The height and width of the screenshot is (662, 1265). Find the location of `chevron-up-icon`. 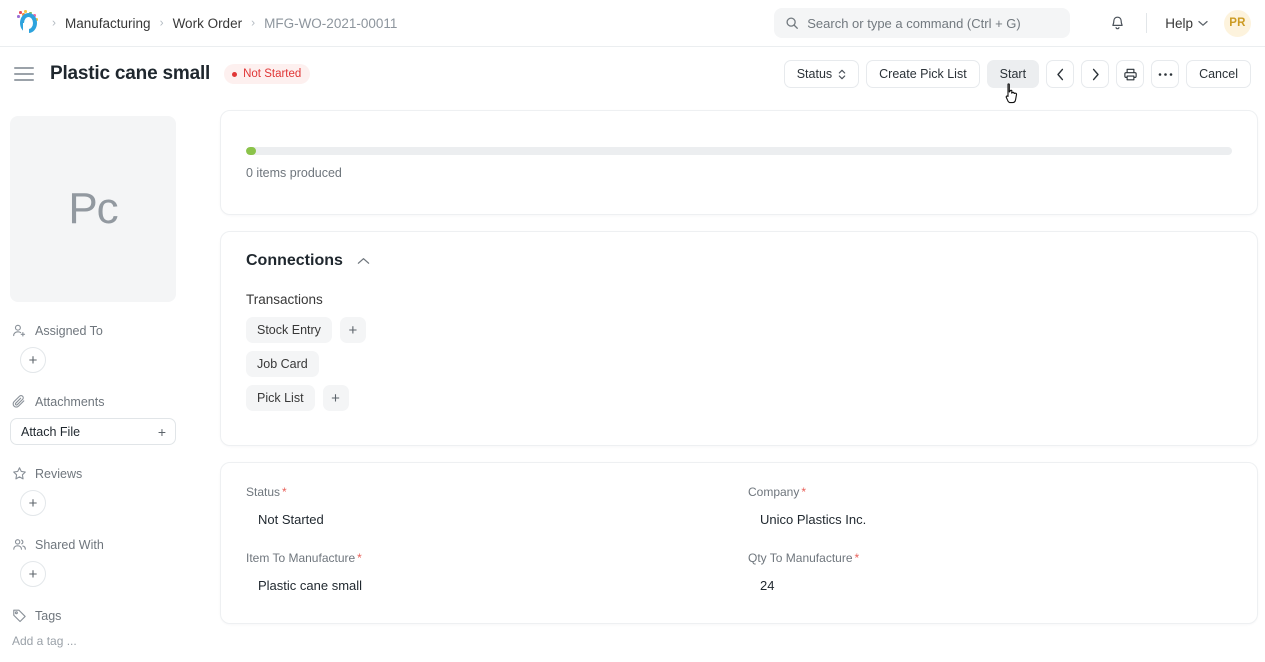

chevron-up-icon is located at coordinates (363, 261).